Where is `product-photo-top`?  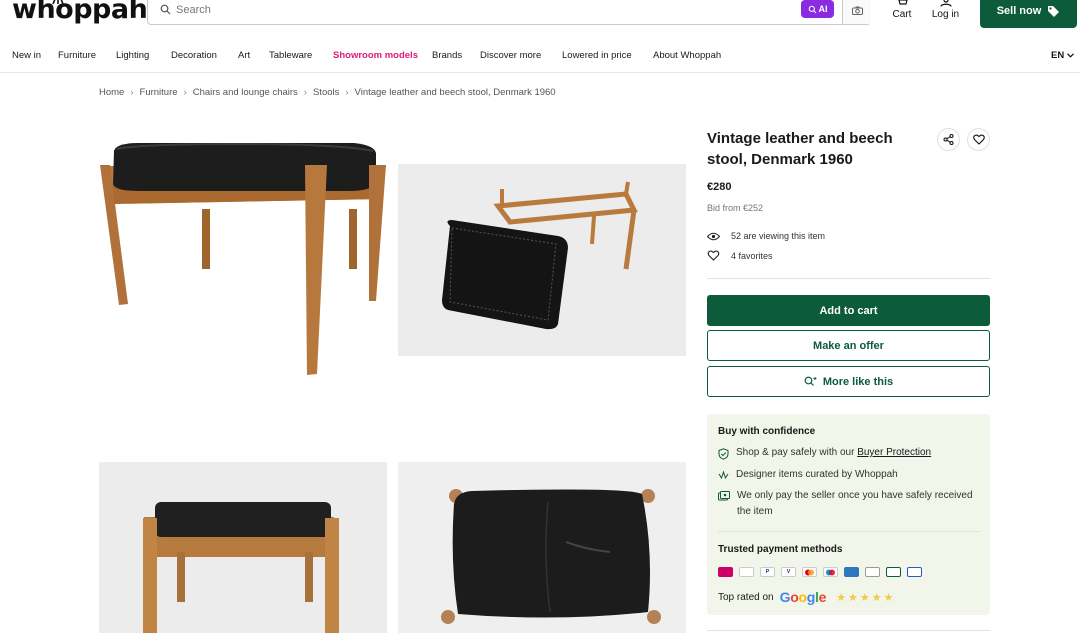 product-photo-top is located at coordinates (542, 547).